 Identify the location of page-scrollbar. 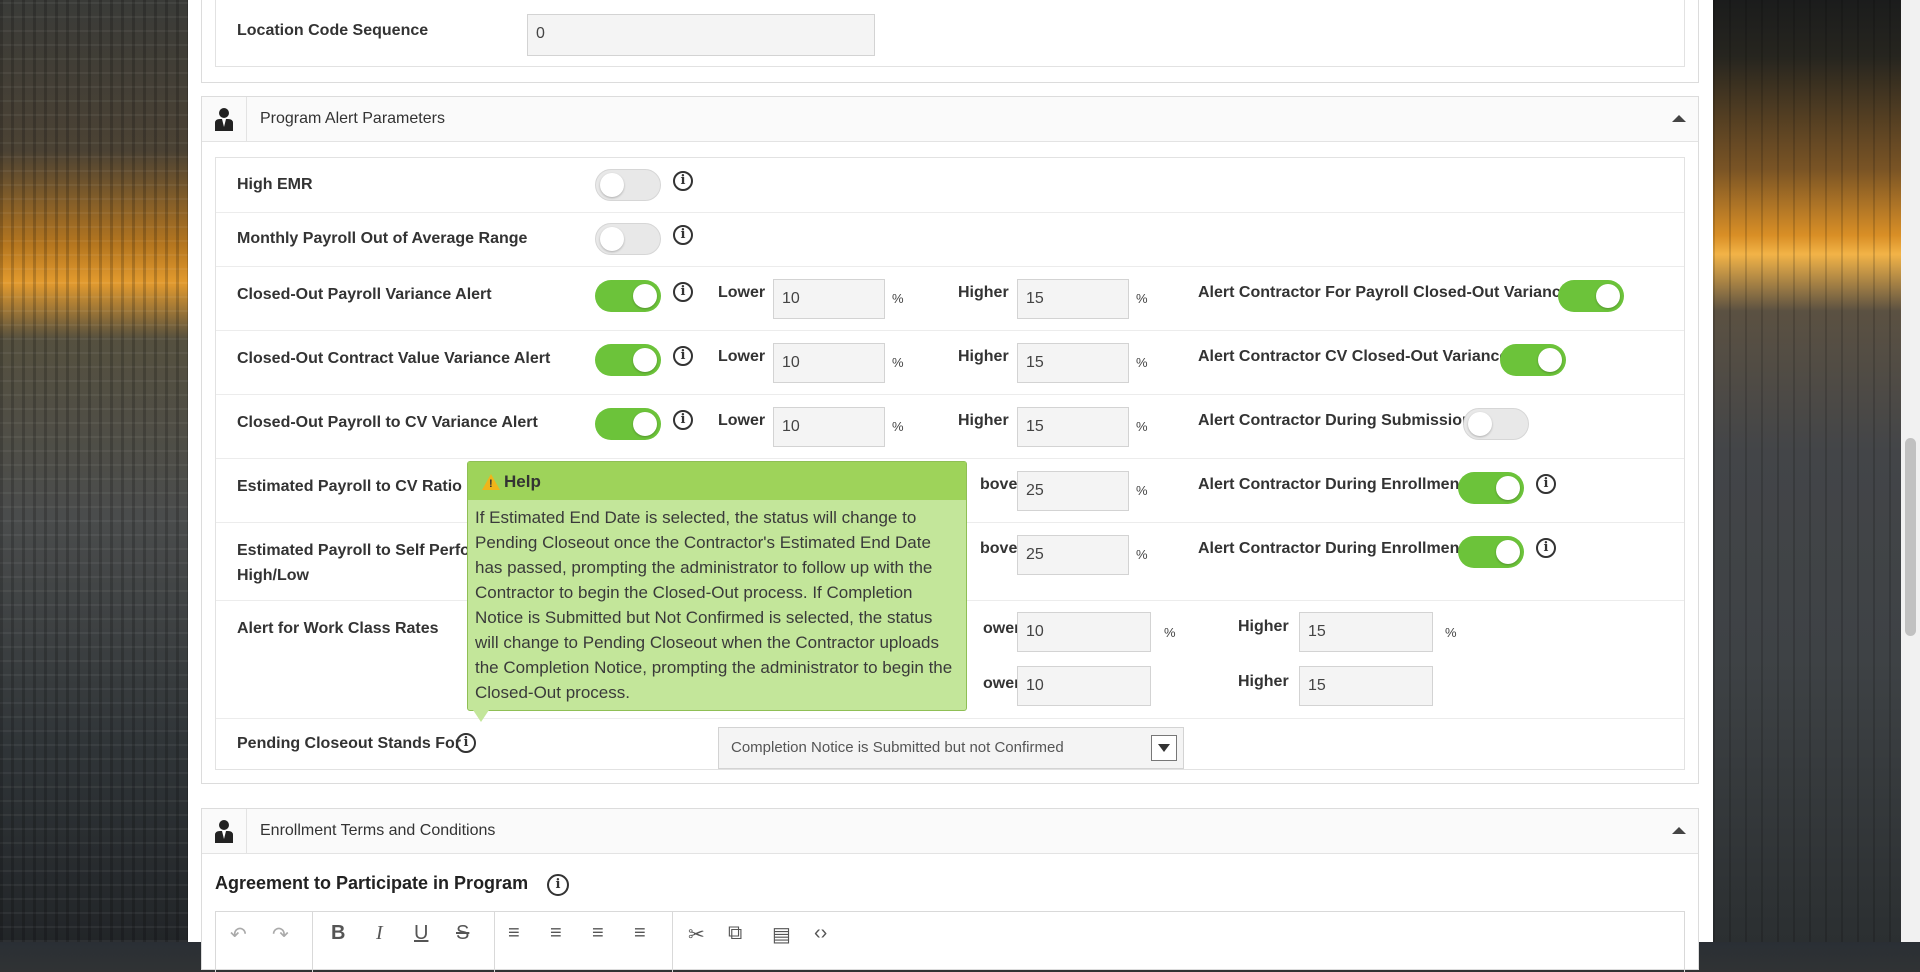
(1910, 471).